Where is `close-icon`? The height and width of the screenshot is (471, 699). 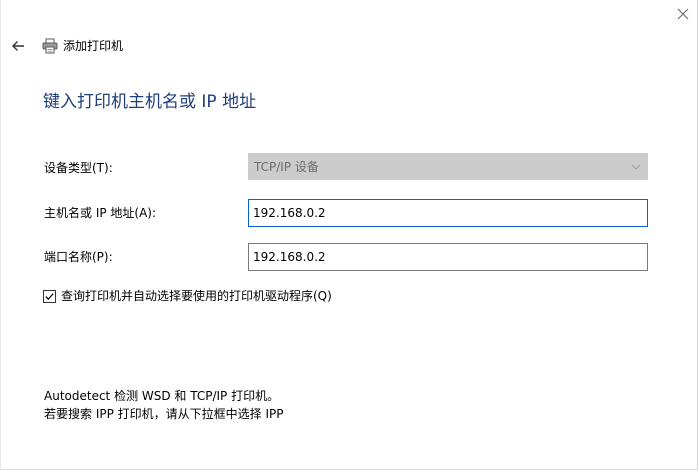
close-icon is located at coordinates (683, 14).